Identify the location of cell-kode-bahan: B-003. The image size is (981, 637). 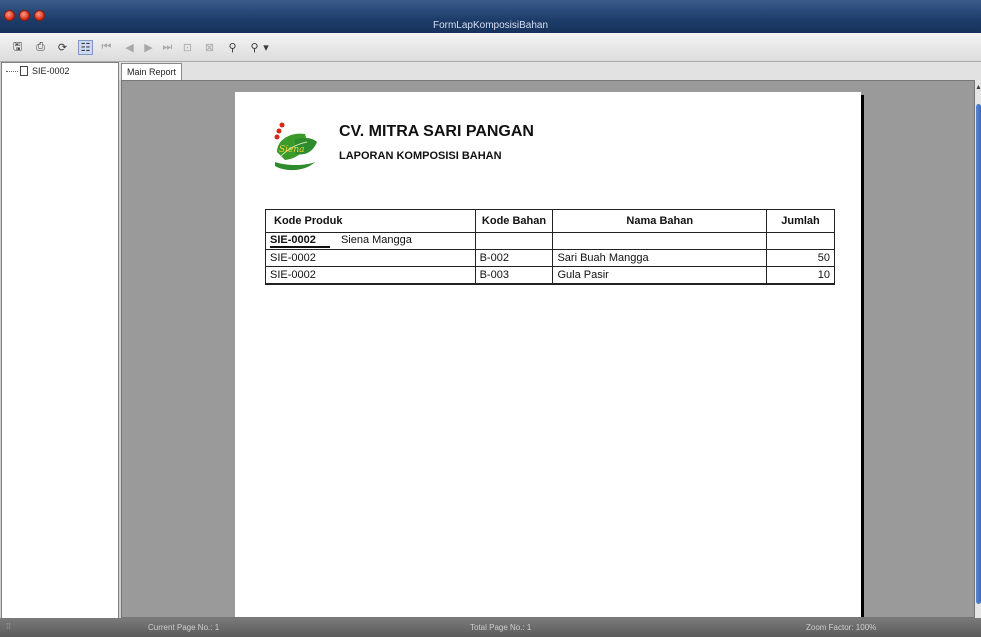
(514, 275).